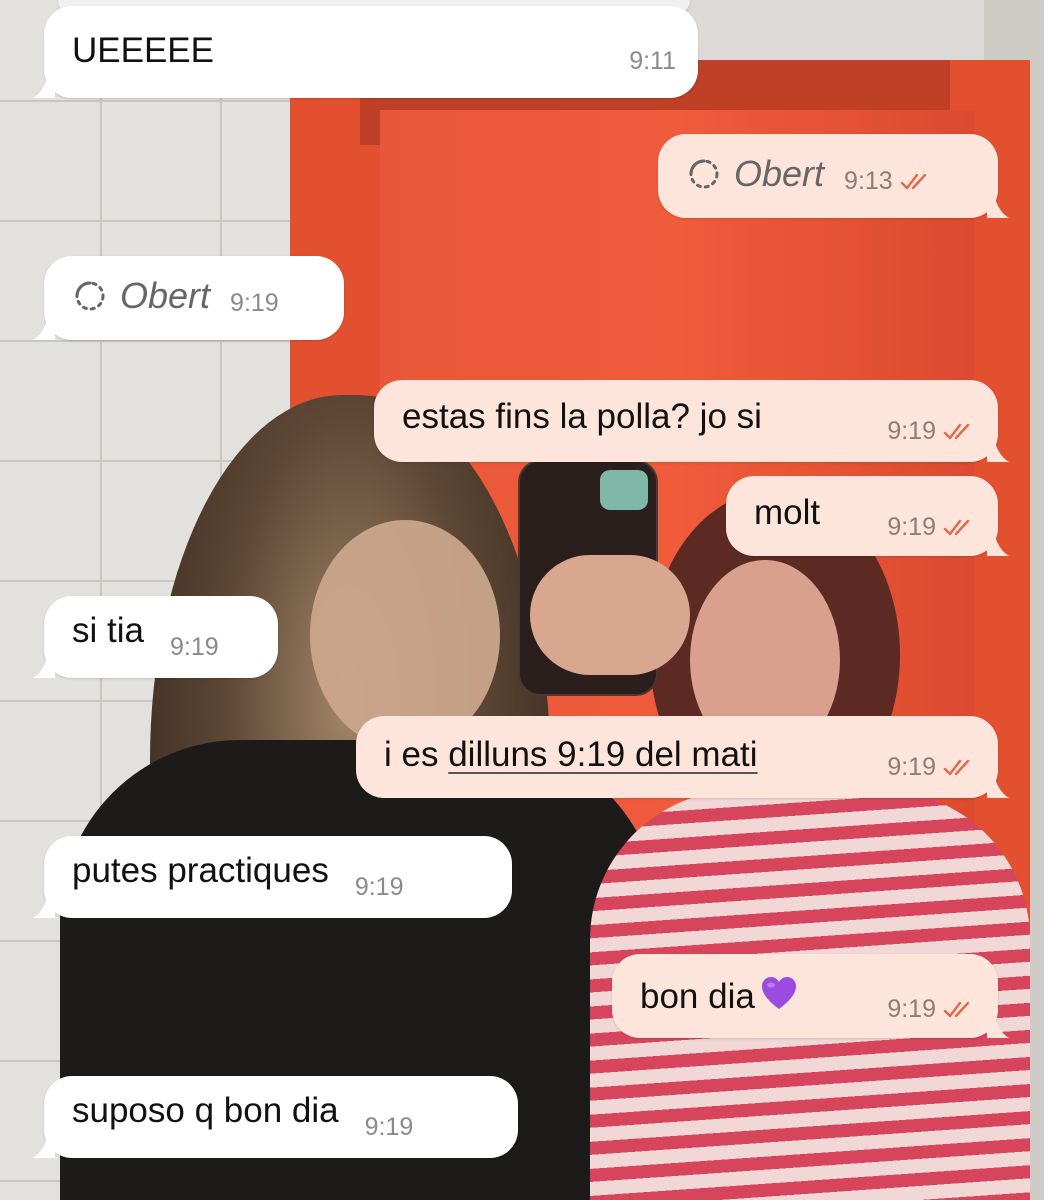 Image resolution: width=1044 pixels, height=1200 pixels. What do you see at coordinates (143, 50) in the screenshot?
I see `message-text: UEEEEE` at bounding box center [143, 50].